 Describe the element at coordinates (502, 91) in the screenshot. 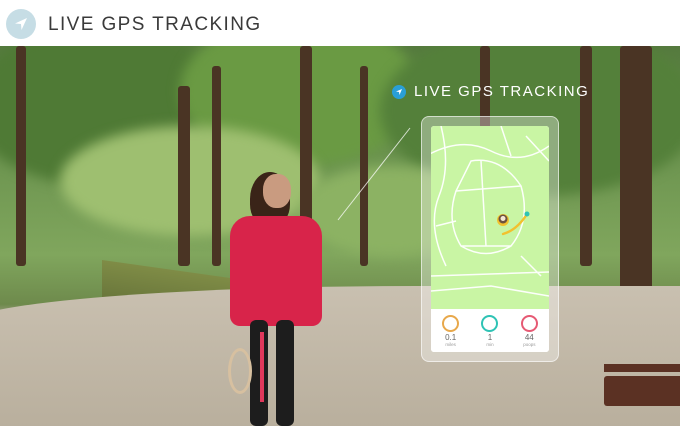

I see `overlay-title: LIVE GPS TRACKING` at that location.